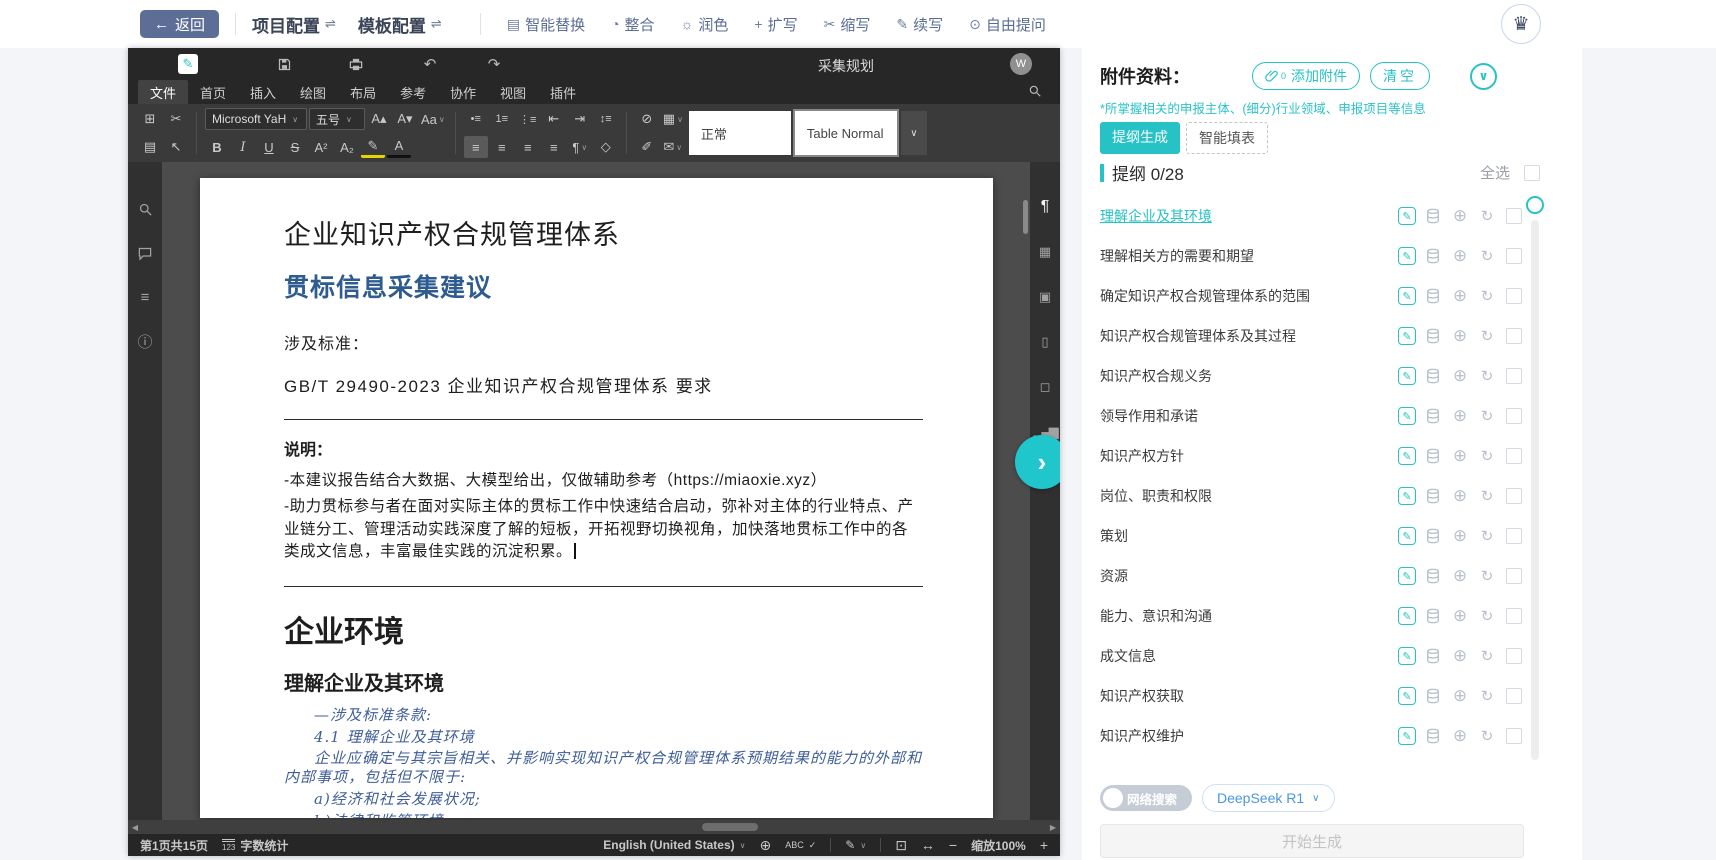  What do you see at coordinates (673, 119) in the screenshot?
I see `borders-icon: ▦ ∨` at bounding box center [673, 119].